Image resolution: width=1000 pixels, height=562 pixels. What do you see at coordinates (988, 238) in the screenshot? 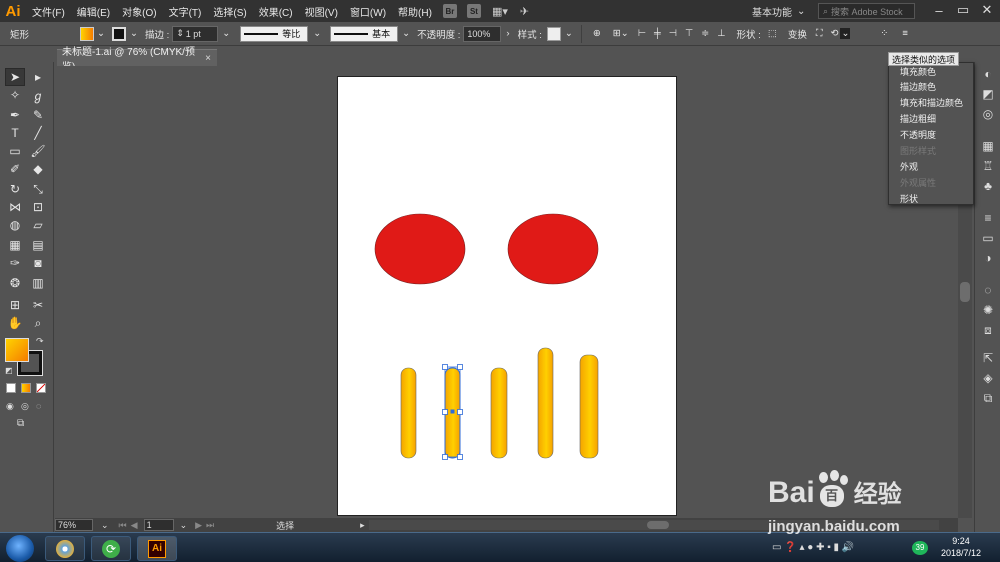
I see `gradient-panel-icon: ▭` at bounding box center [988, 238].